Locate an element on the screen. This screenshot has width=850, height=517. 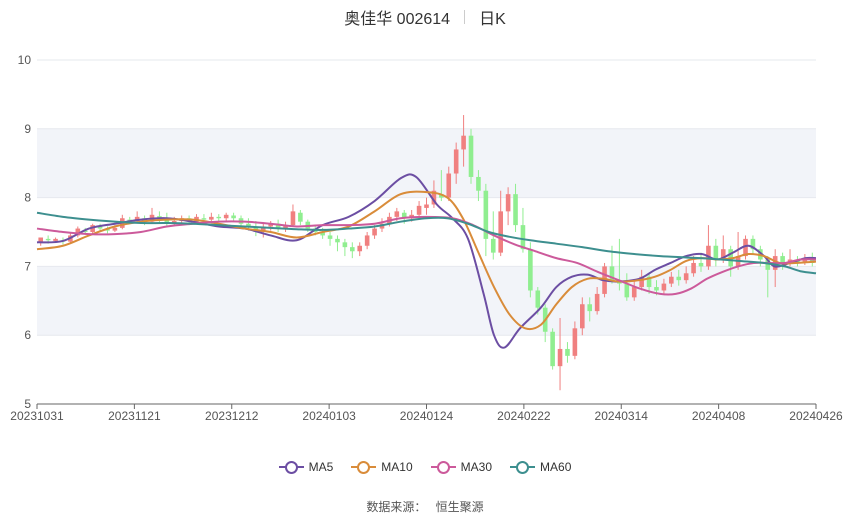
legend-label: MA5 is located at coordinates (321, 467).